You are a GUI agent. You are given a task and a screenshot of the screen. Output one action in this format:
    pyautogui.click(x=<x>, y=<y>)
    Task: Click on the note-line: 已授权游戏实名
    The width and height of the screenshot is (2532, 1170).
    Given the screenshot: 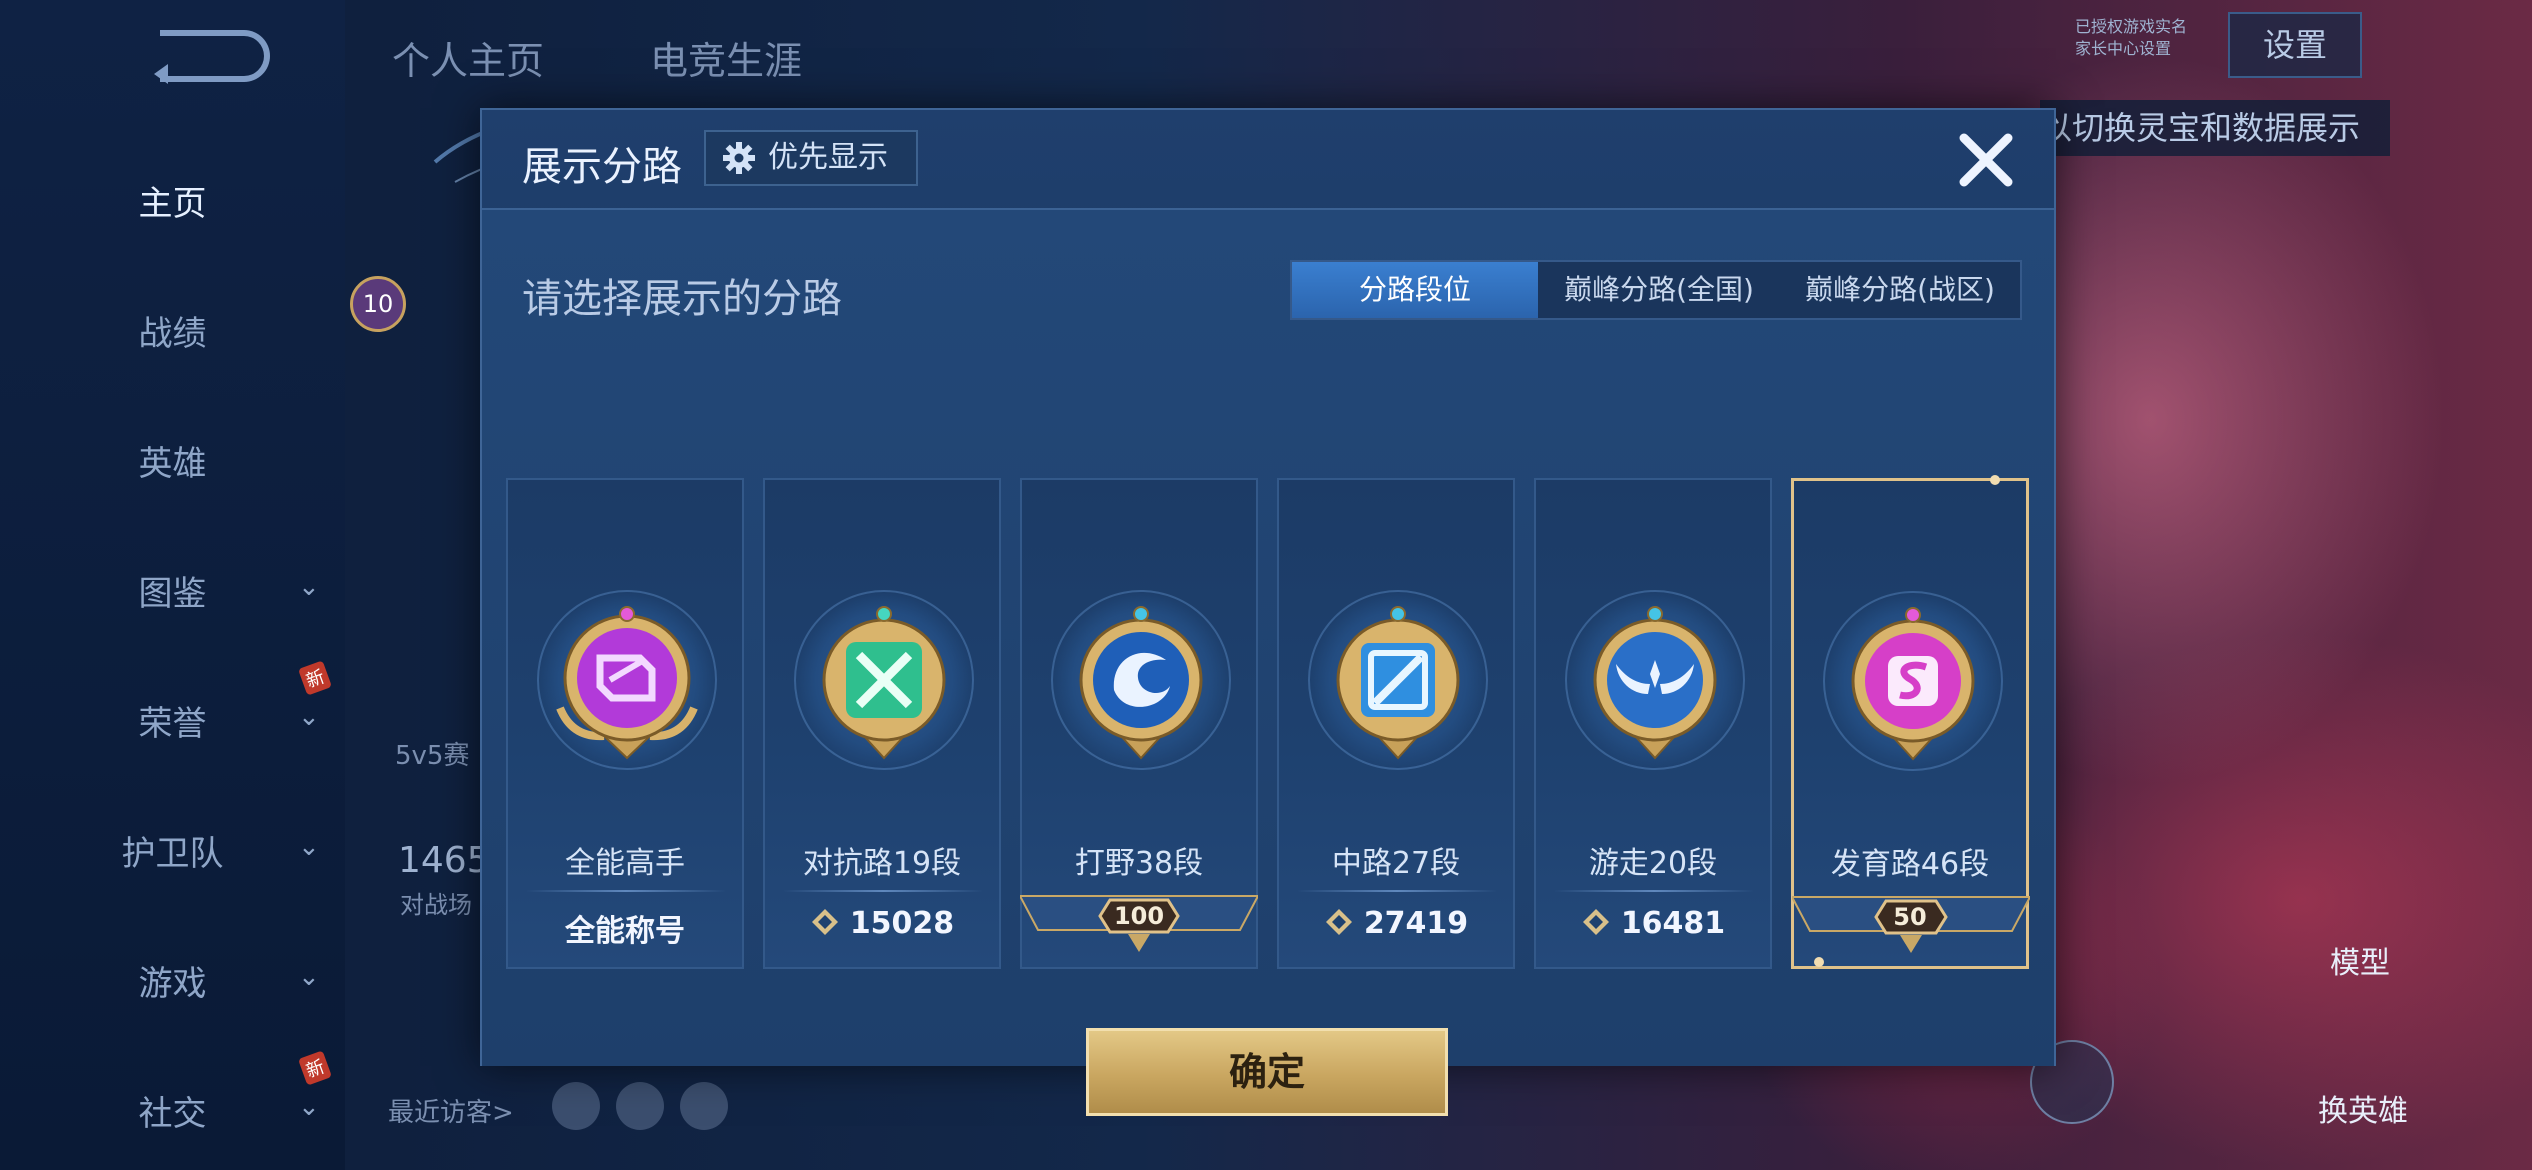 What is the action you would take?
    pyautogui.click(x=2131, y=26)
    